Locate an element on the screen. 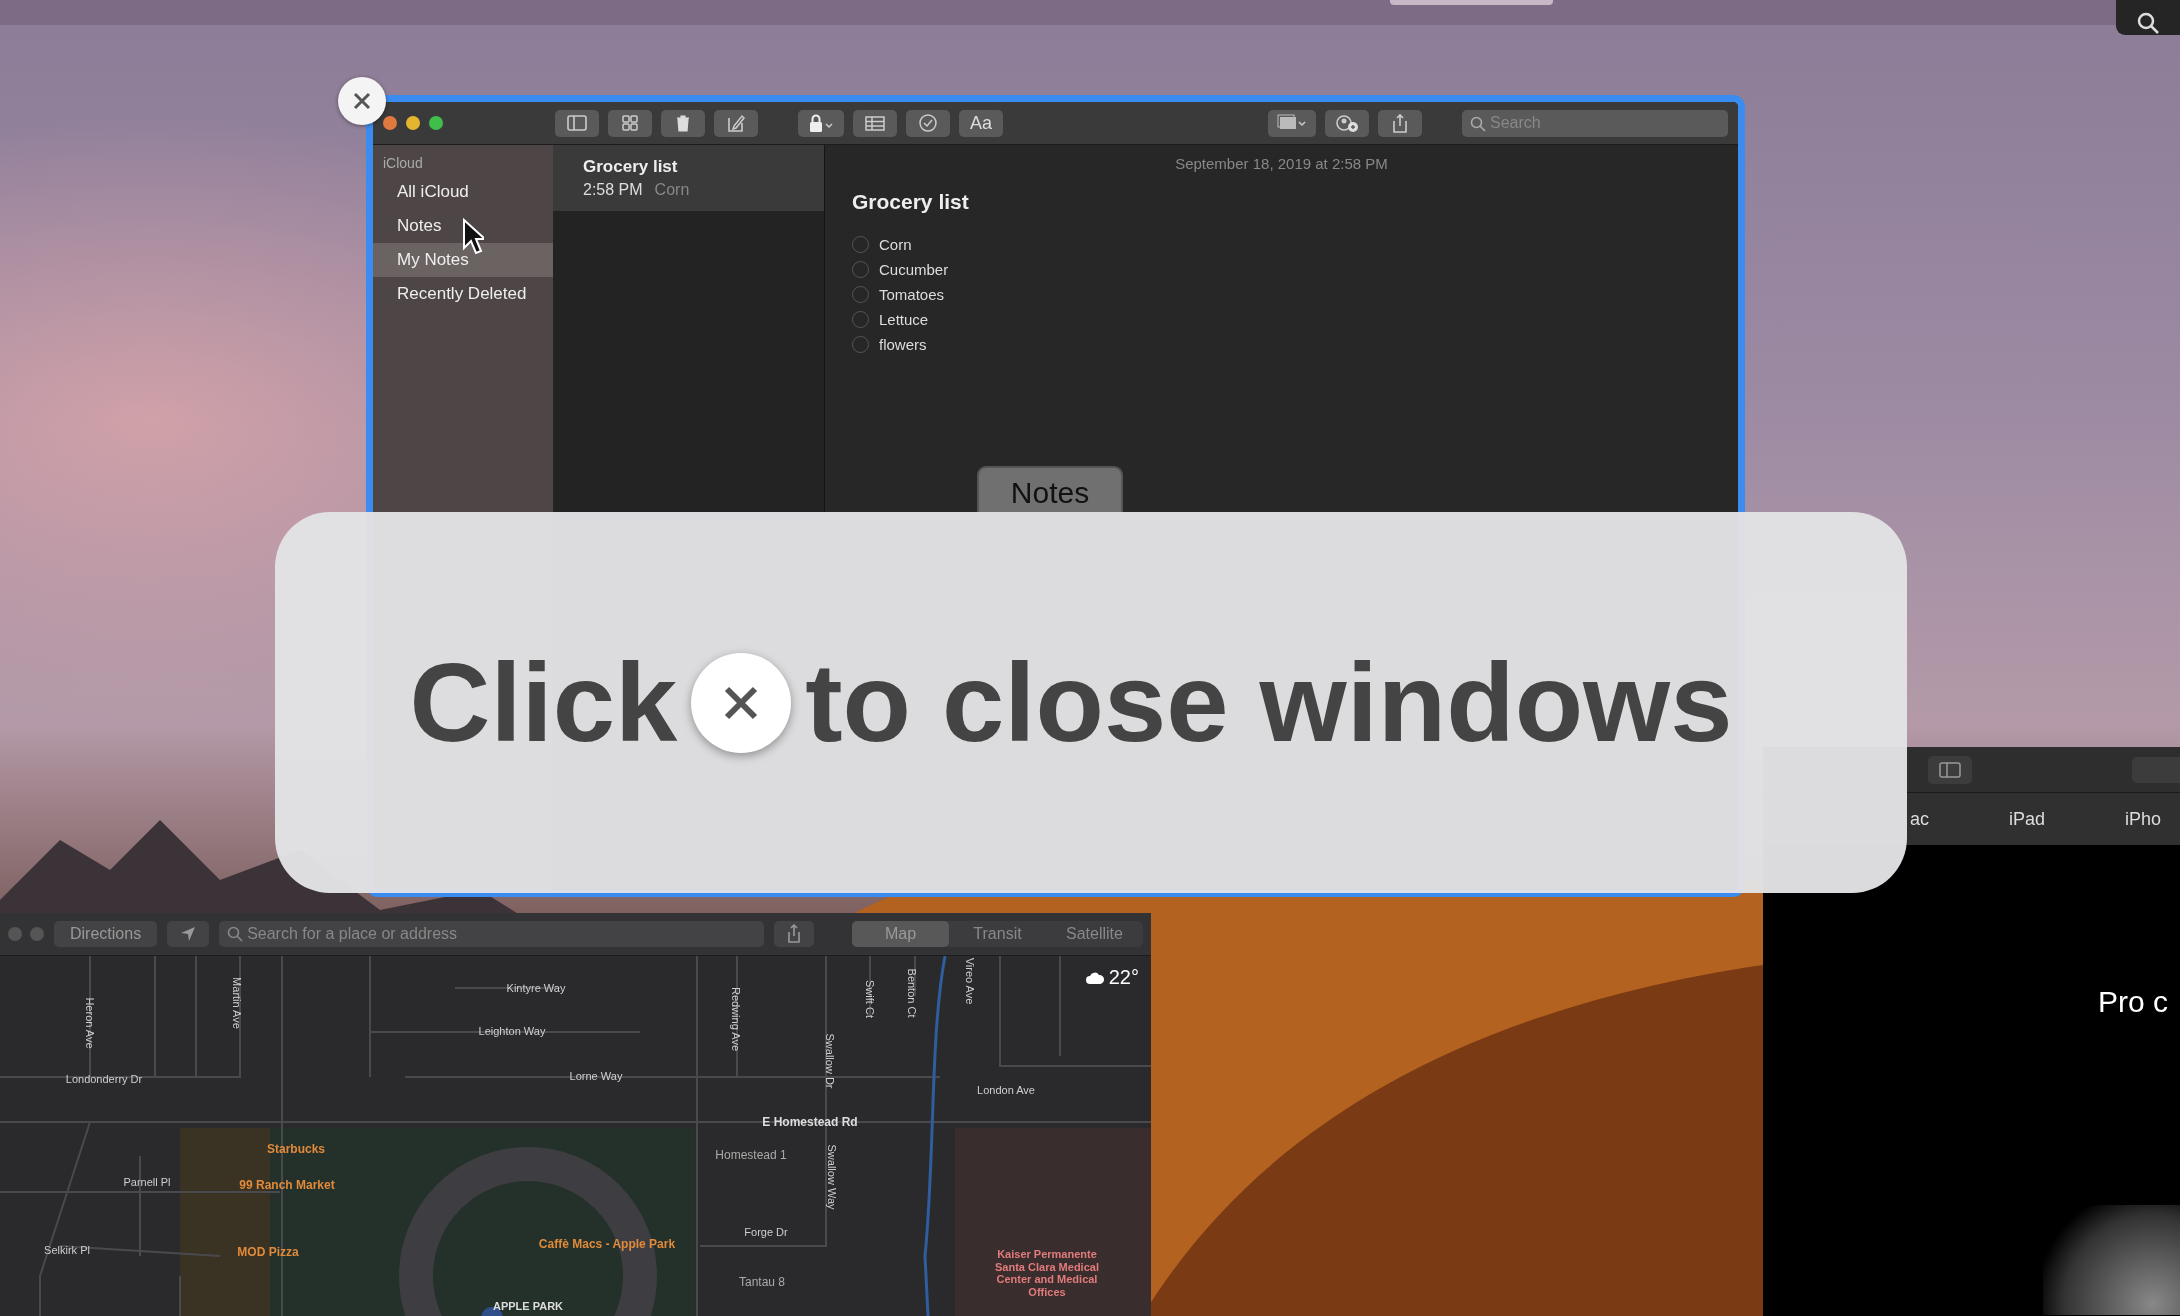  headline: Pro c is located at coordinates (2133, 1002).